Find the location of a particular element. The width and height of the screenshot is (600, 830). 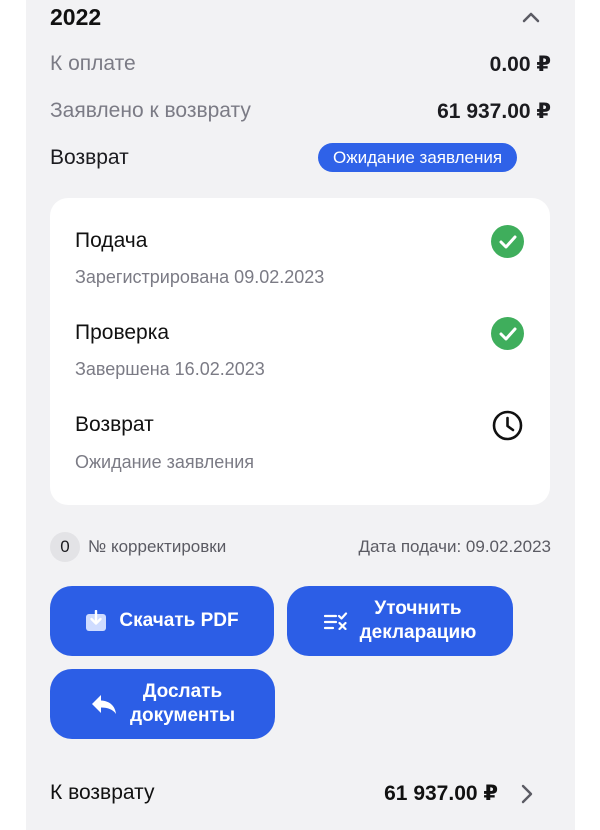

step-title: Подача is located at coordinates (111, 240).